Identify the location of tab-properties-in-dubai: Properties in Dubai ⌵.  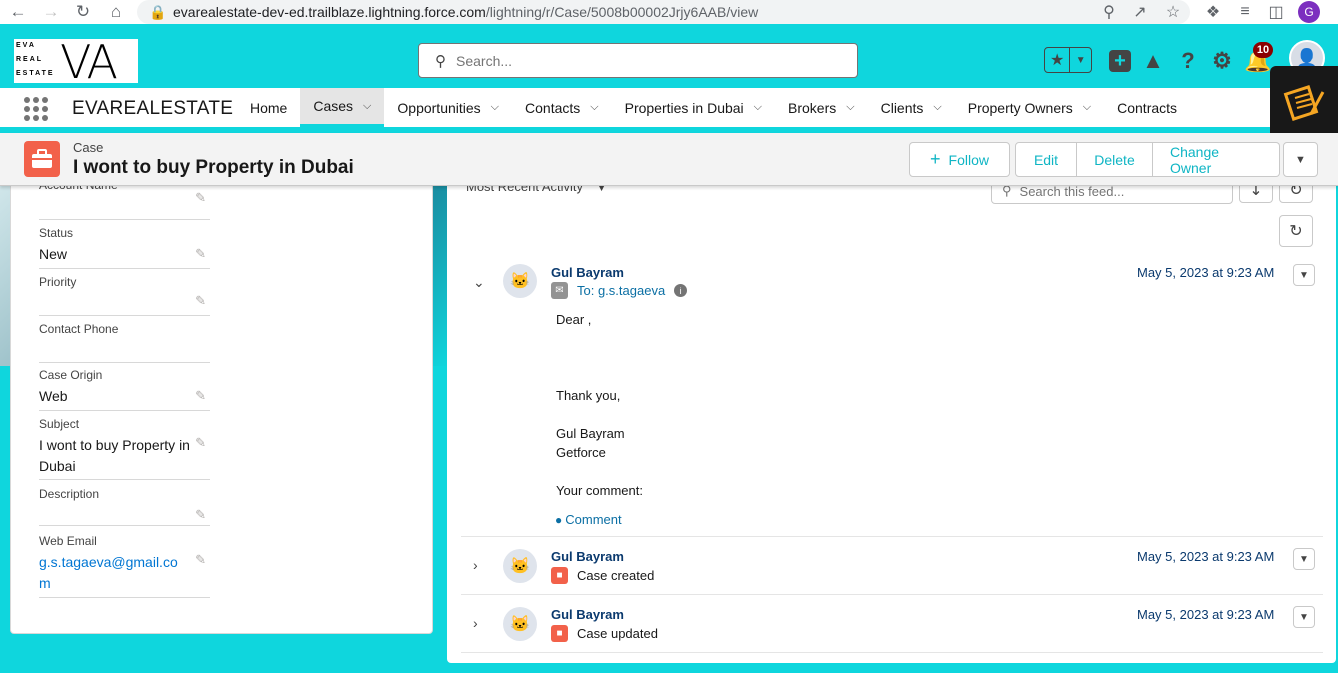
(693, 107).